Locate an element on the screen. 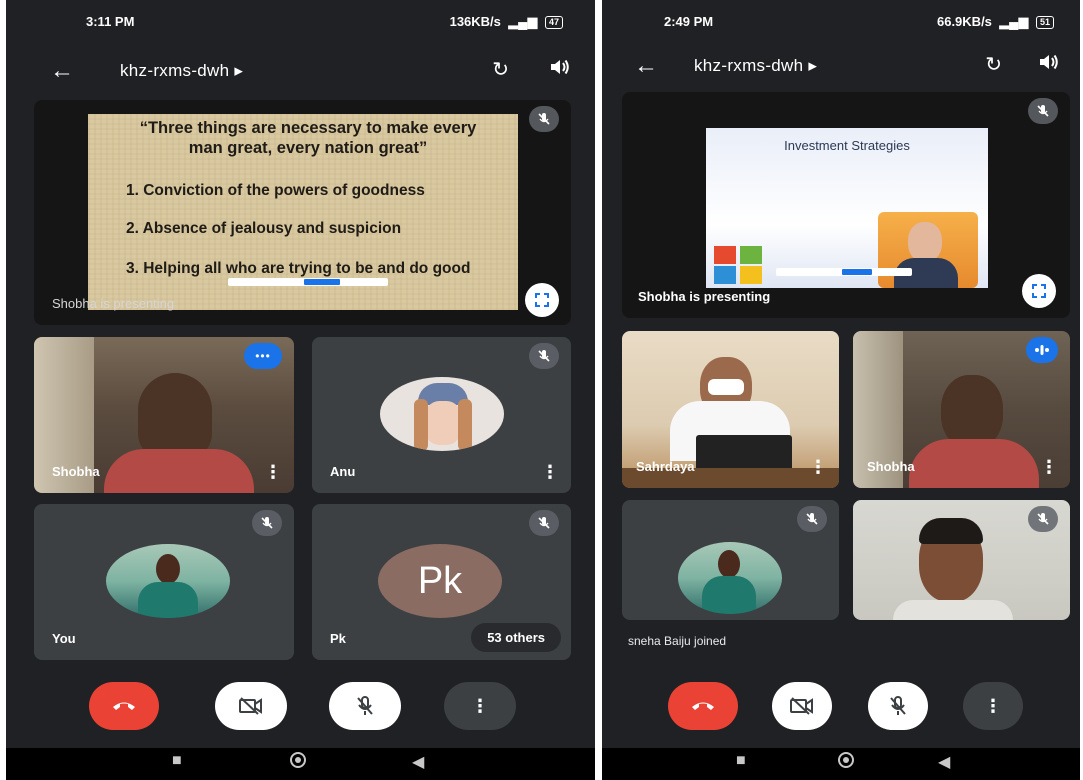 Image resolution: width=1083 pixels, height=780 pixels. battery-icon: 51 is located at coordinates (1044, 23).